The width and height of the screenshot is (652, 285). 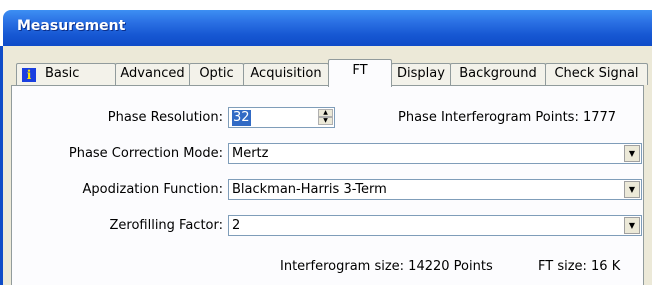 I want to click on apodization-function-select: Blackman-Harris 3-Term ▼, so click(x=435, y=189).